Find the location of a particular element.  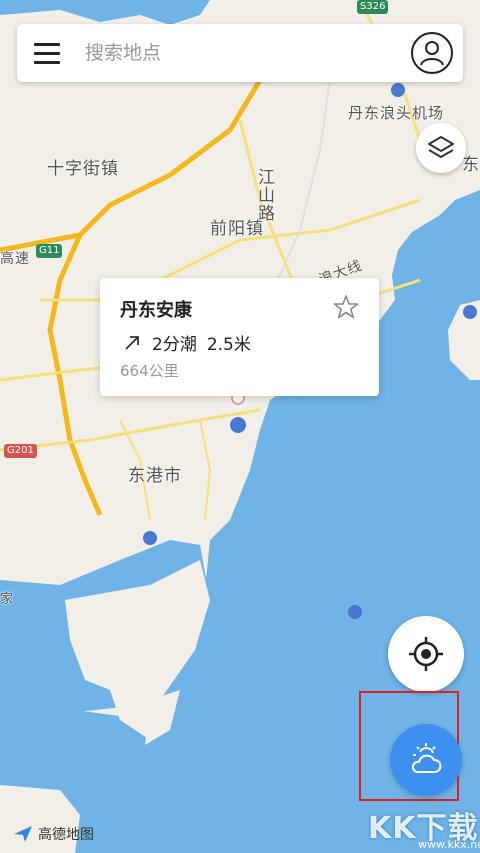

layers-icon is located at coordinates (441, 147).